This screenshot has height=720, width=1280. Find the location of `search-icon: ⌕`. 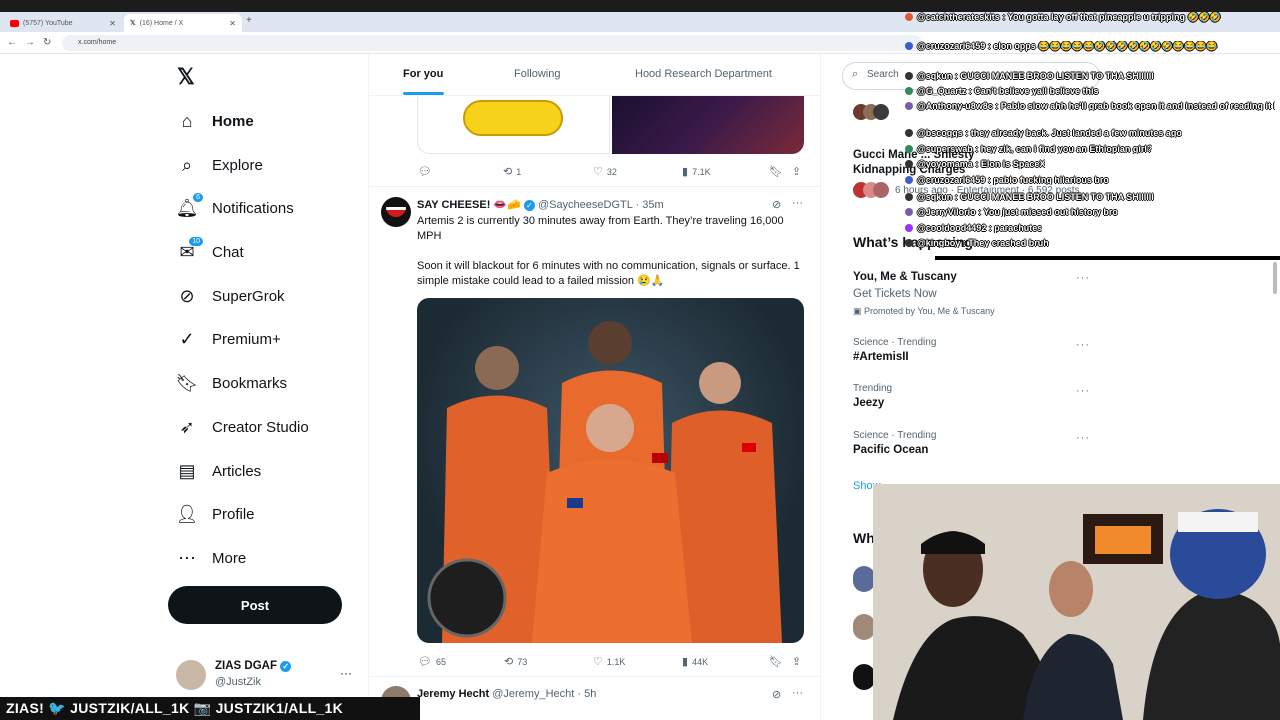

search-icon: ⌕ is located at coordinates (187, 164).